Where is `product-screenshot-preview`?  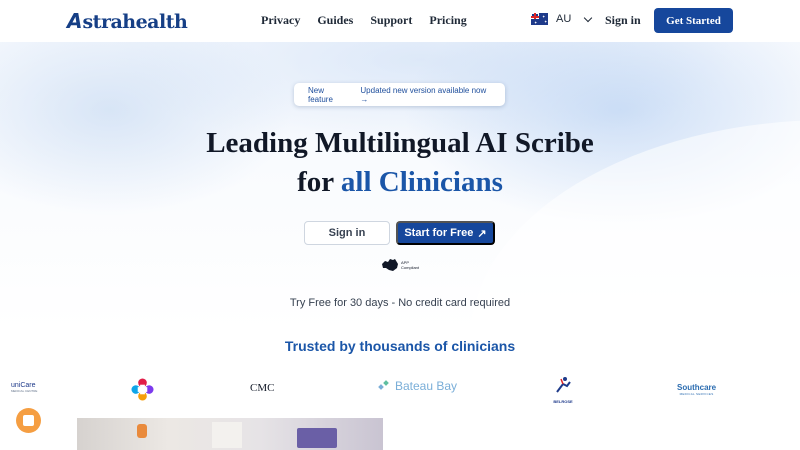 product-screenshot-preview is located at coordinates (230, 434).